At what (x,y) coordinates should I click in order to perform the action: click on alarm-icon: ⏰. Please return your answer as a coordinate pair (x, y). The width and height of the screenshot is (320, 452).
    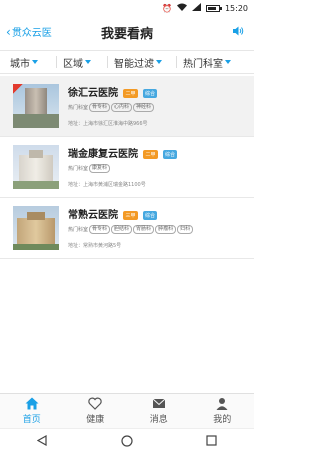
    Looking at the image, I should click on (166, 8).